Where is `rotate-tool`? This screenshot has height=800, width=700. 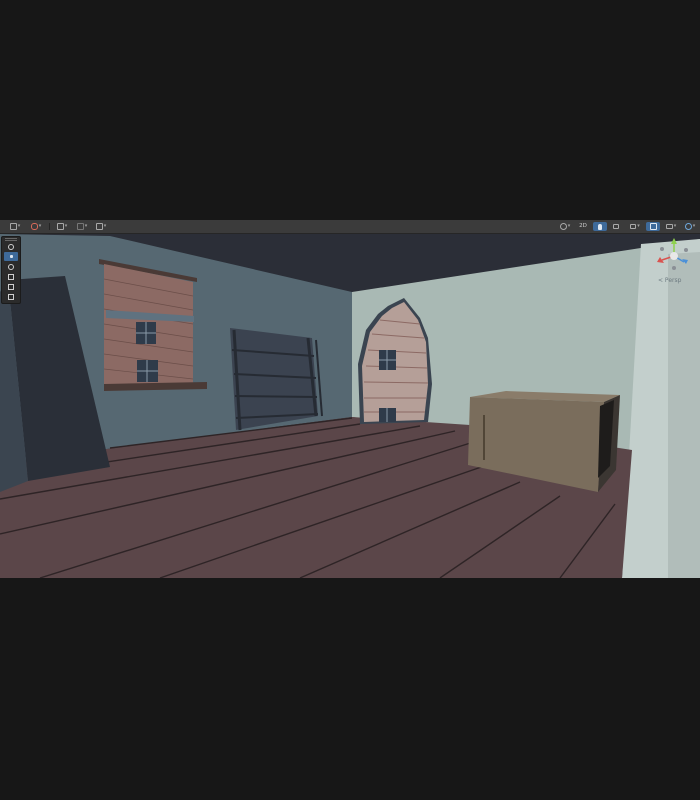
rotate-tool is located at coordinates (11, 266).